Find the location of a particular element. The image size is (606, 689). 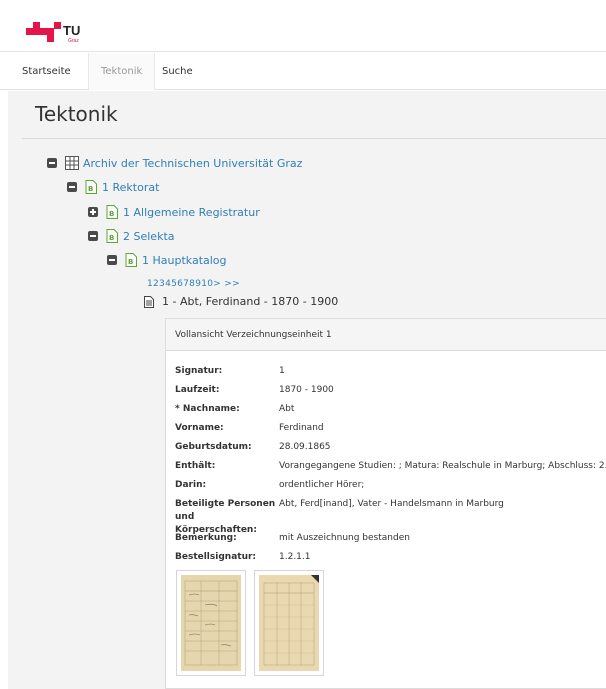

field-value: 28.09.1865 is located at coordinates (305, 447).